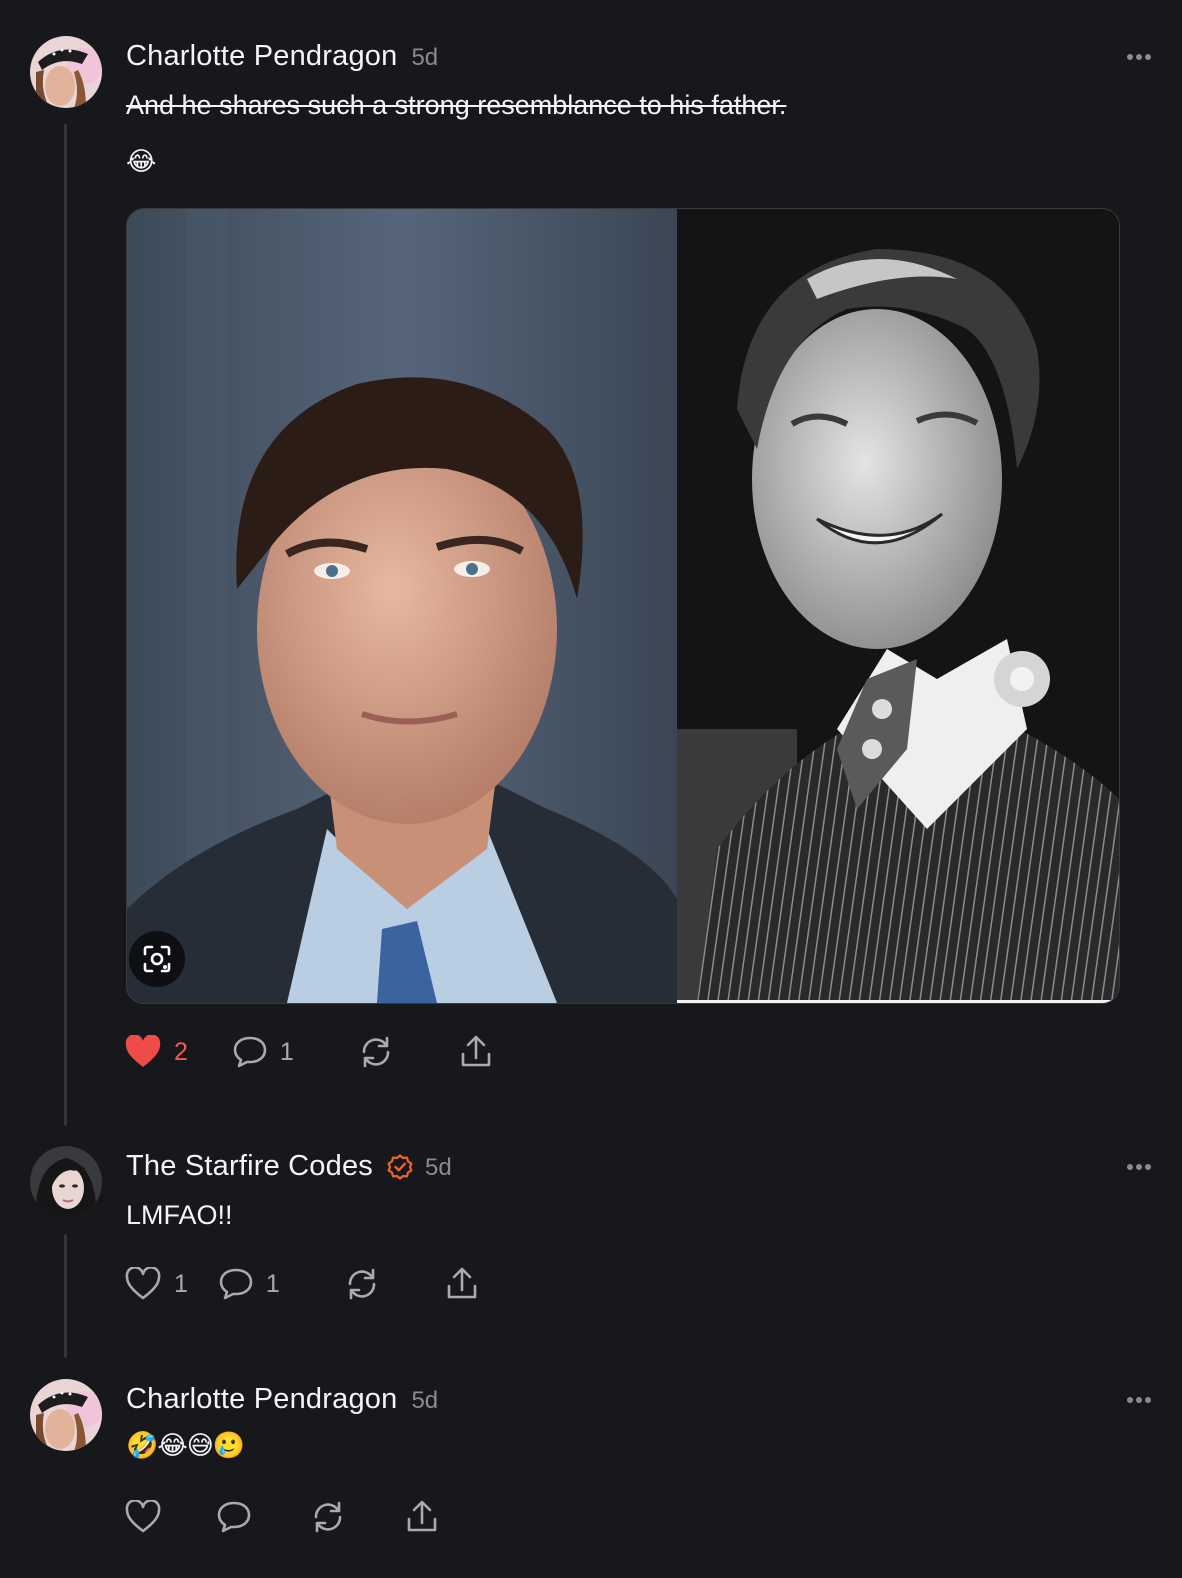 The height and width of the screenshot is (1578, 1182). I want to click on like-button: 1, so click(156, 1284).